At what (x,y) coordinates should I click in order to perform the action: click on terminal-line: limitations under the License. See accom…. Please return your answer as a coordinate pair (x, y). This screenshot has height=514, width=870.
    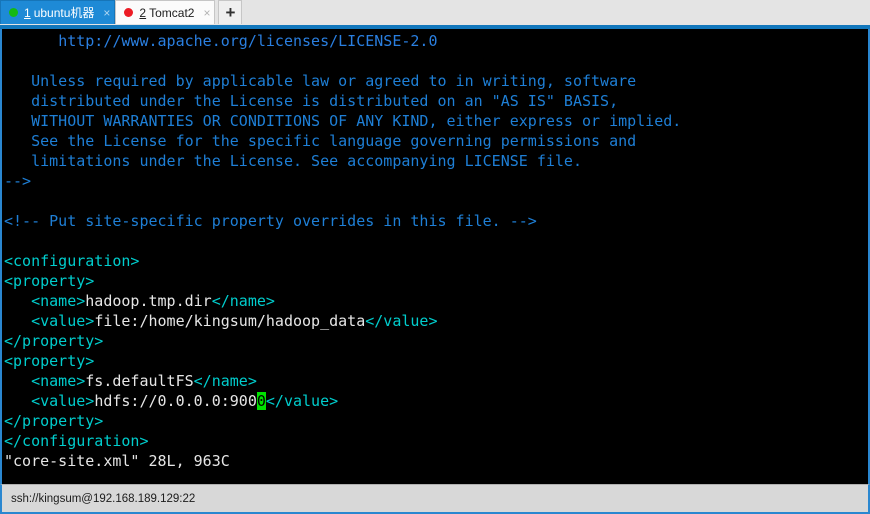
    Looking at the image, I should click on (436, 161).